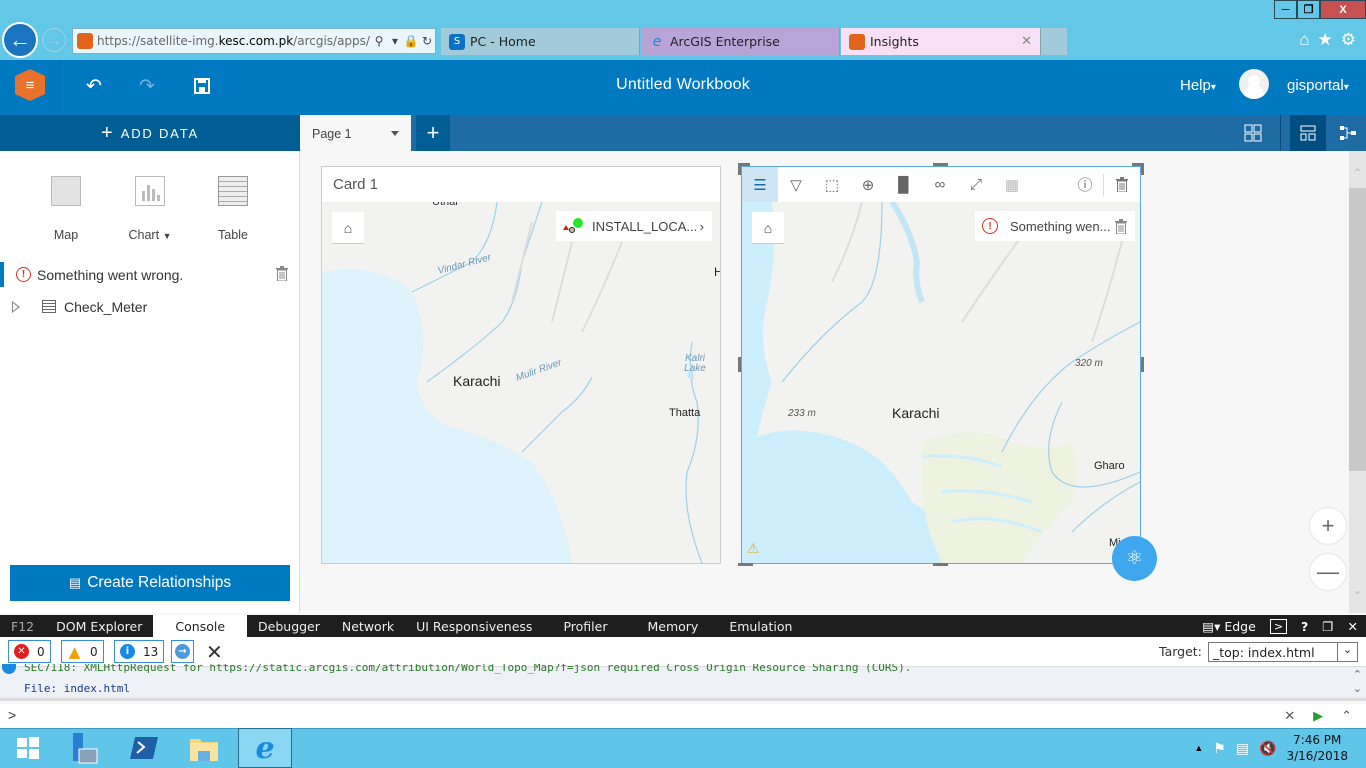 This screenshot has height=768, width=1366. I want to click on minimize-button: ─, so click(1285, 9).